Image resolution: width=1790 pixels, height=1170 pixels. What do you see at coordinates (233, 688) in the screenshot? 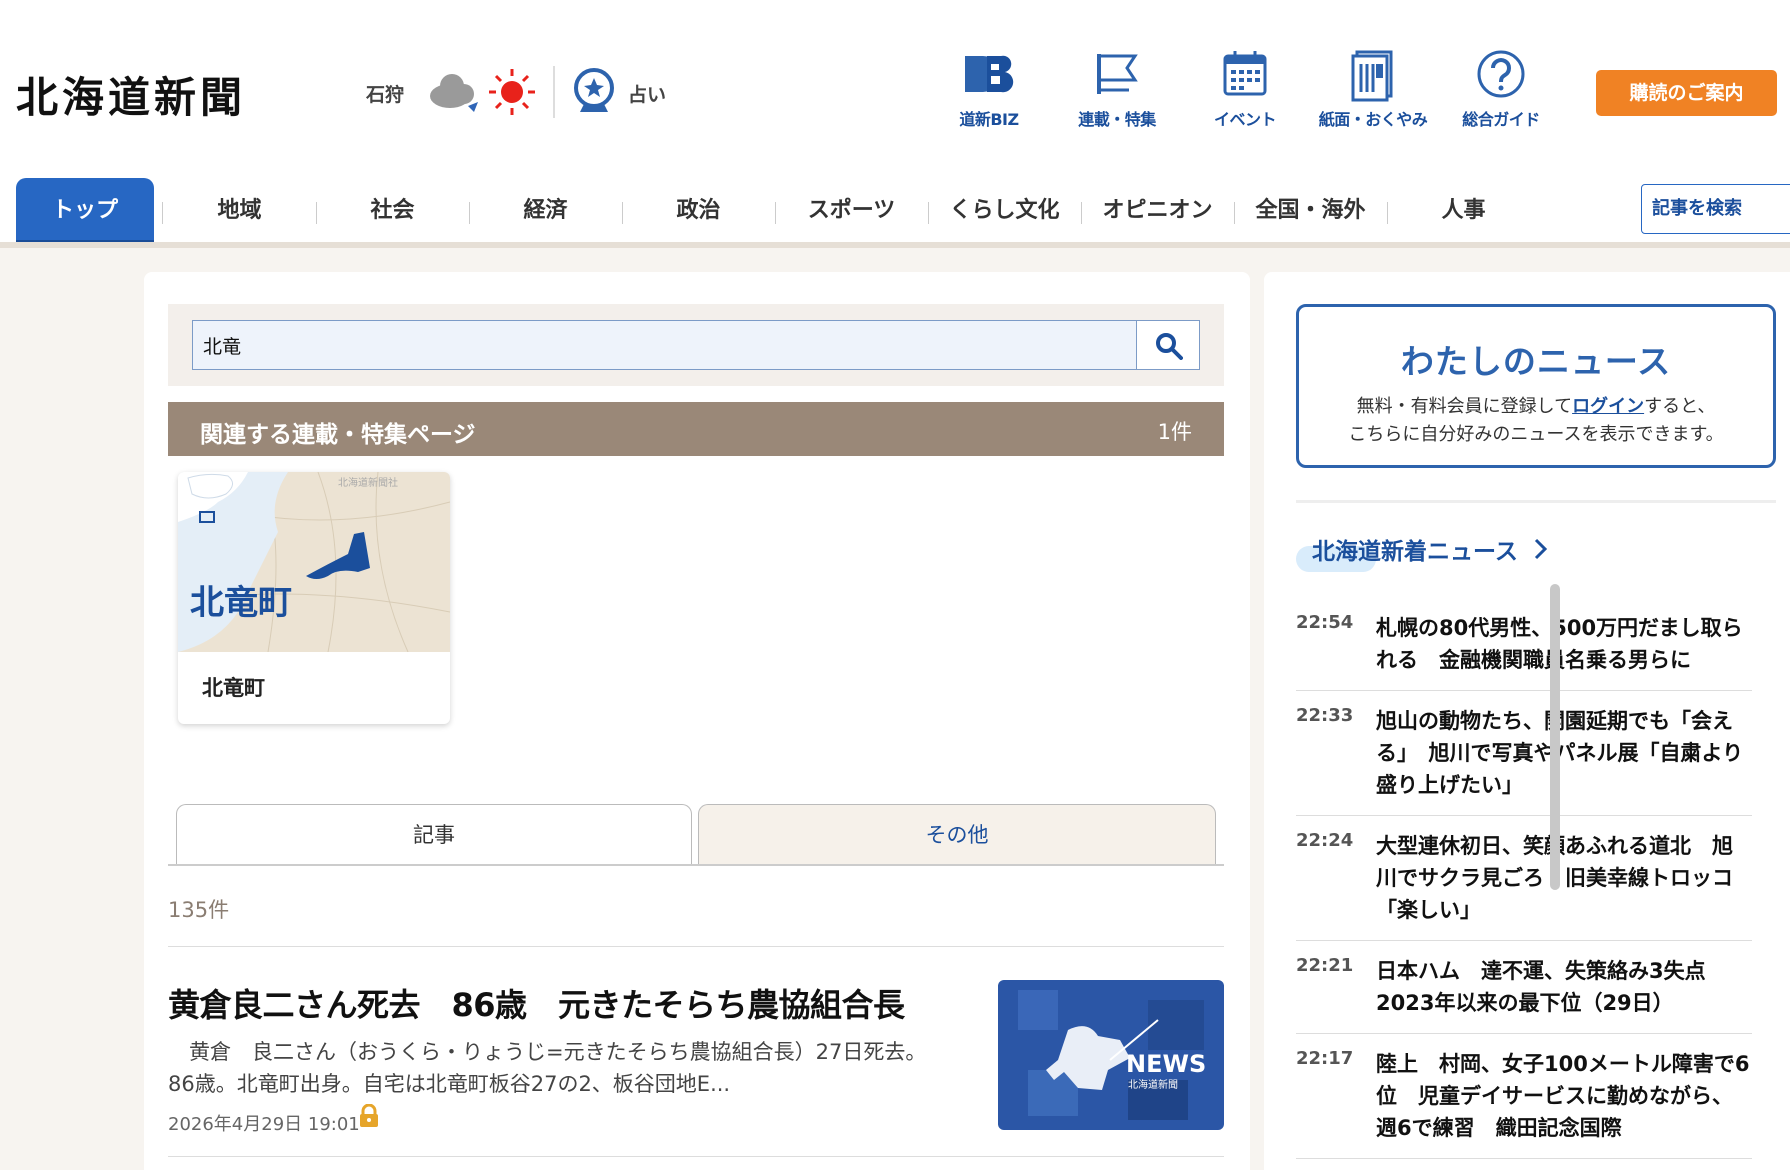
I see `series-card-name: 北竜町` at bounding box center [233, 688].